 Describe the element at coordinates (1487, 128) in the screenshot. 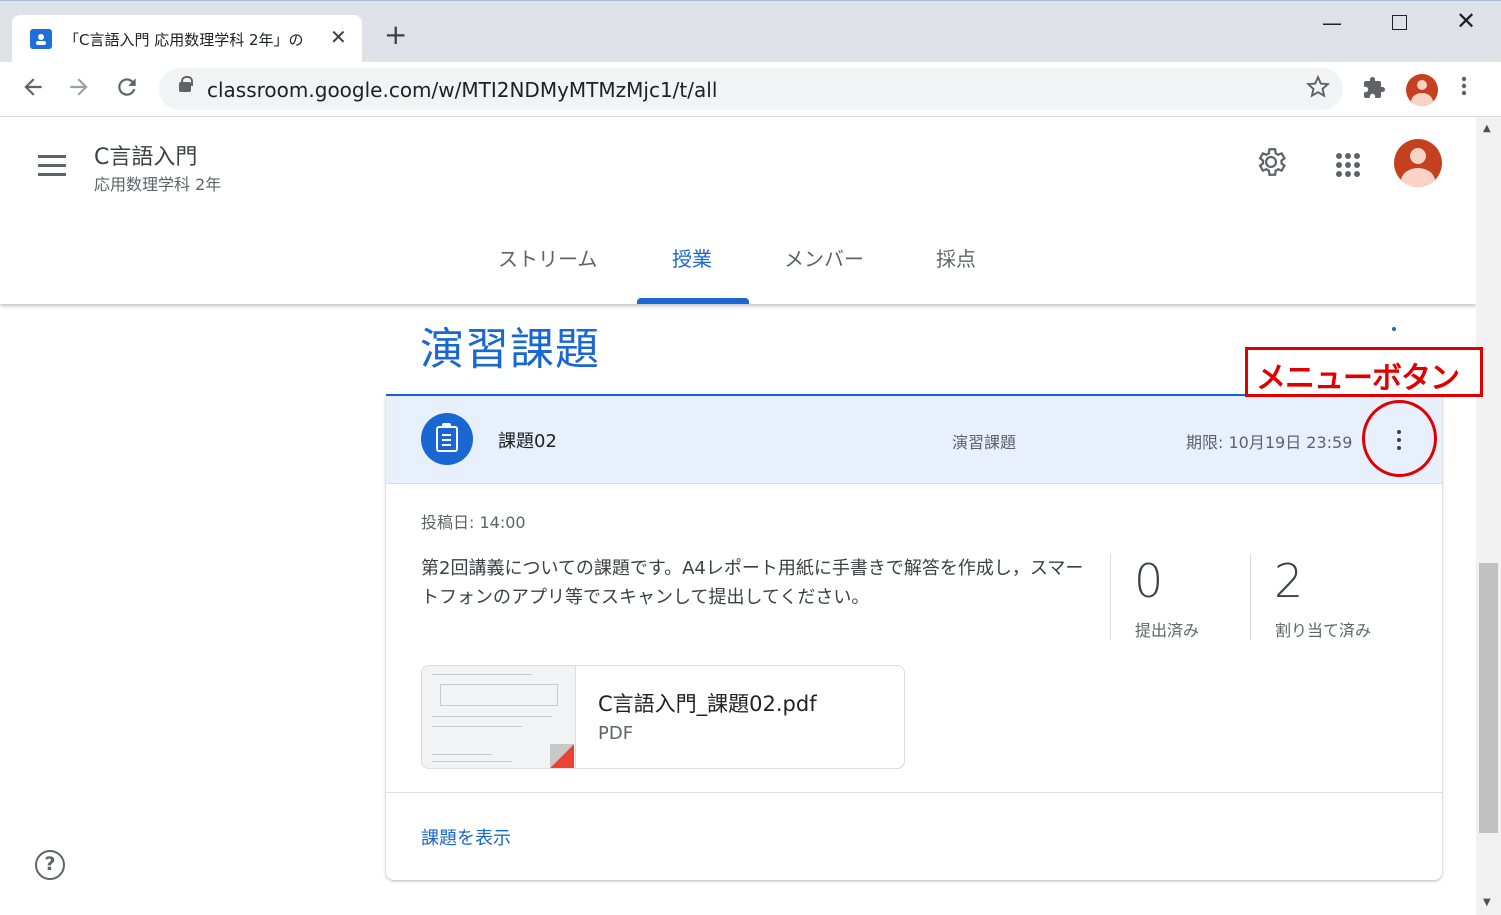

I see `scroll-up-icon: ▲` at that location.